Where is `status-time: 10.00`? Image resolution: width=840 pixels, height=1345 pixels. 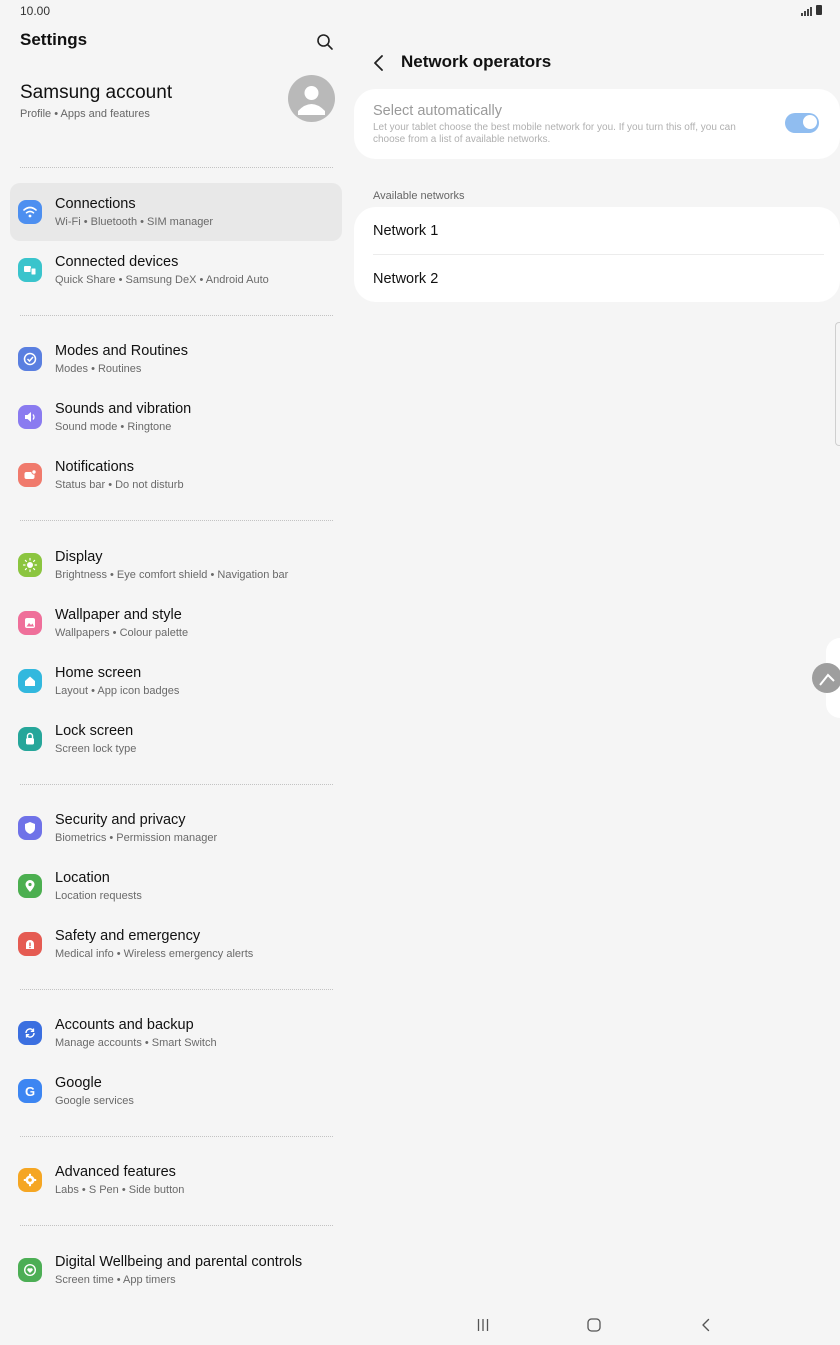 status-time: 10.00 is located at coordinates (35, 11).